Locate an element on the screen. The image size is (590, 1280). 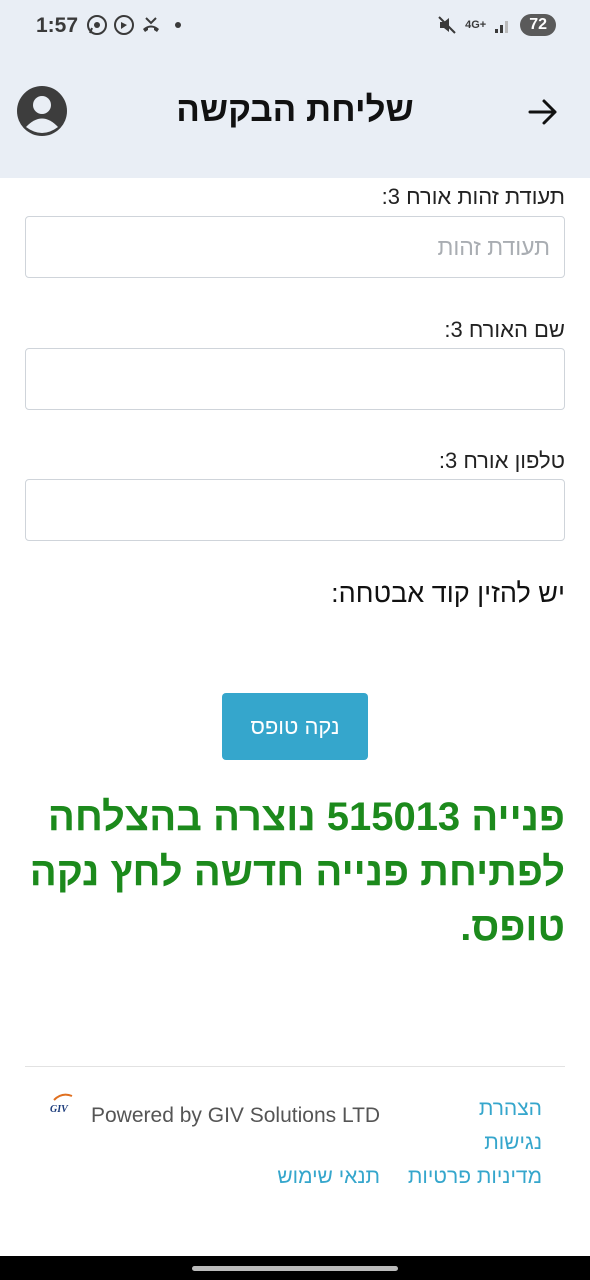
page-title: שליחת הבקשה is located at coordinates (295, 109).